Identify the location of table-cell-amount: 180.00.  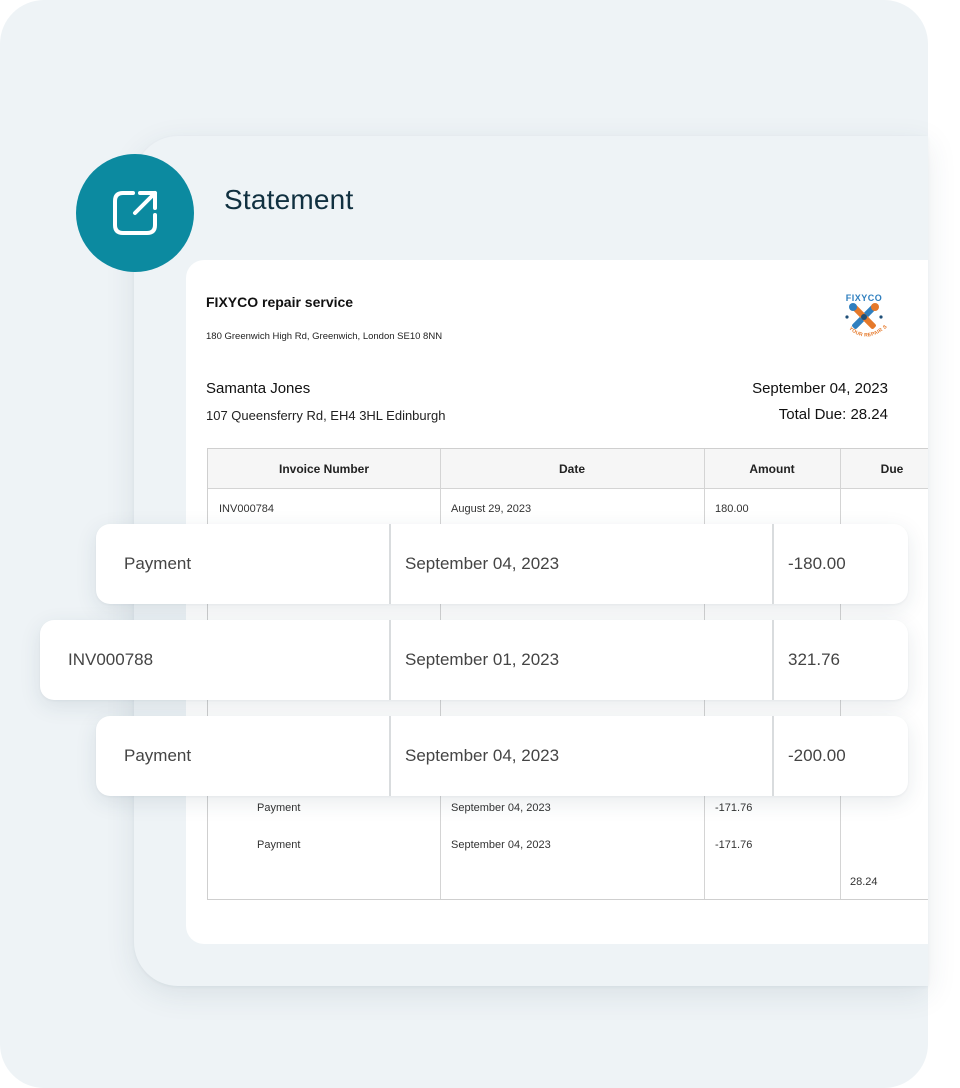
(732, 509).